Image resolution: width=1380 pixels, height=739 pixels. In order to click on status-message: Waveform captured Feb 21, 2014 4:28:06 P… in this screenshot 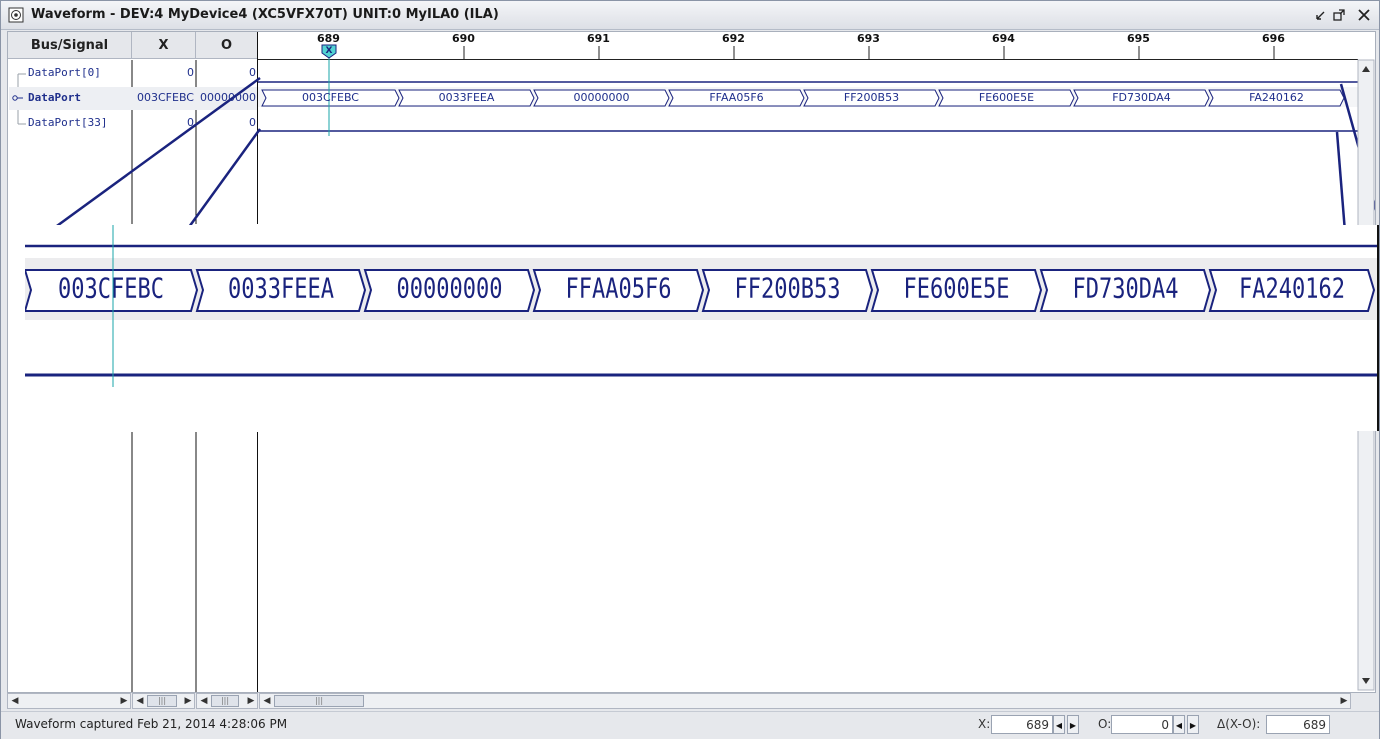, I will do `click(151, 724)`.